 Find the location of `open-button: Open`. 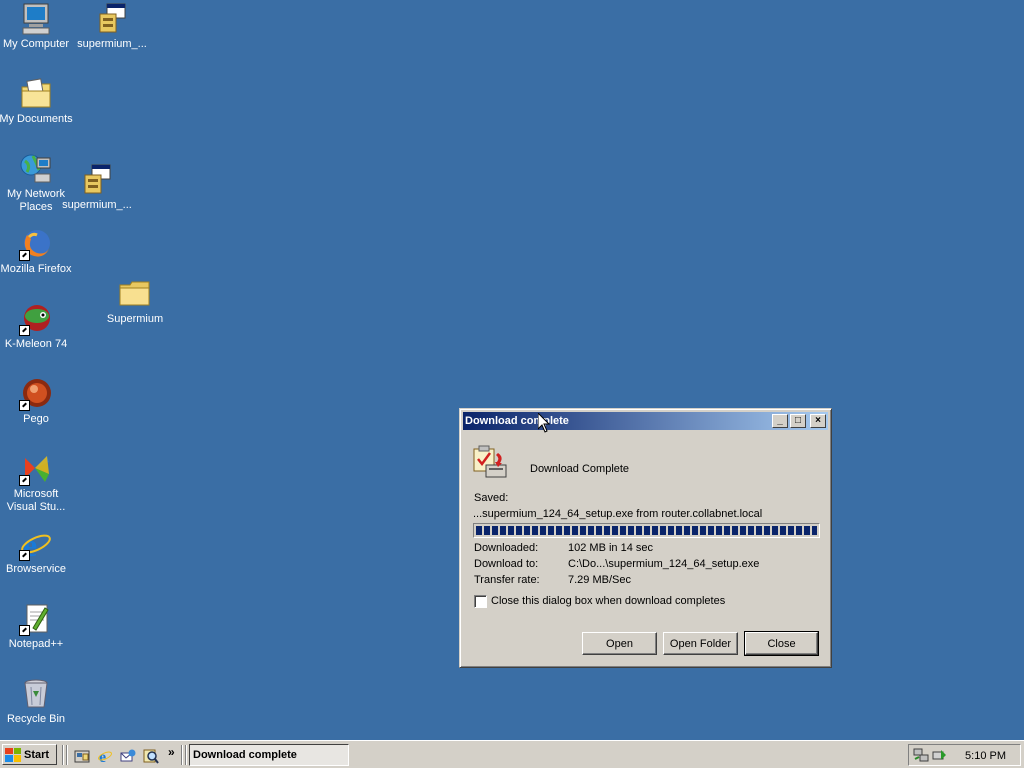

open-button: Open is located at coordinates (619, 643).